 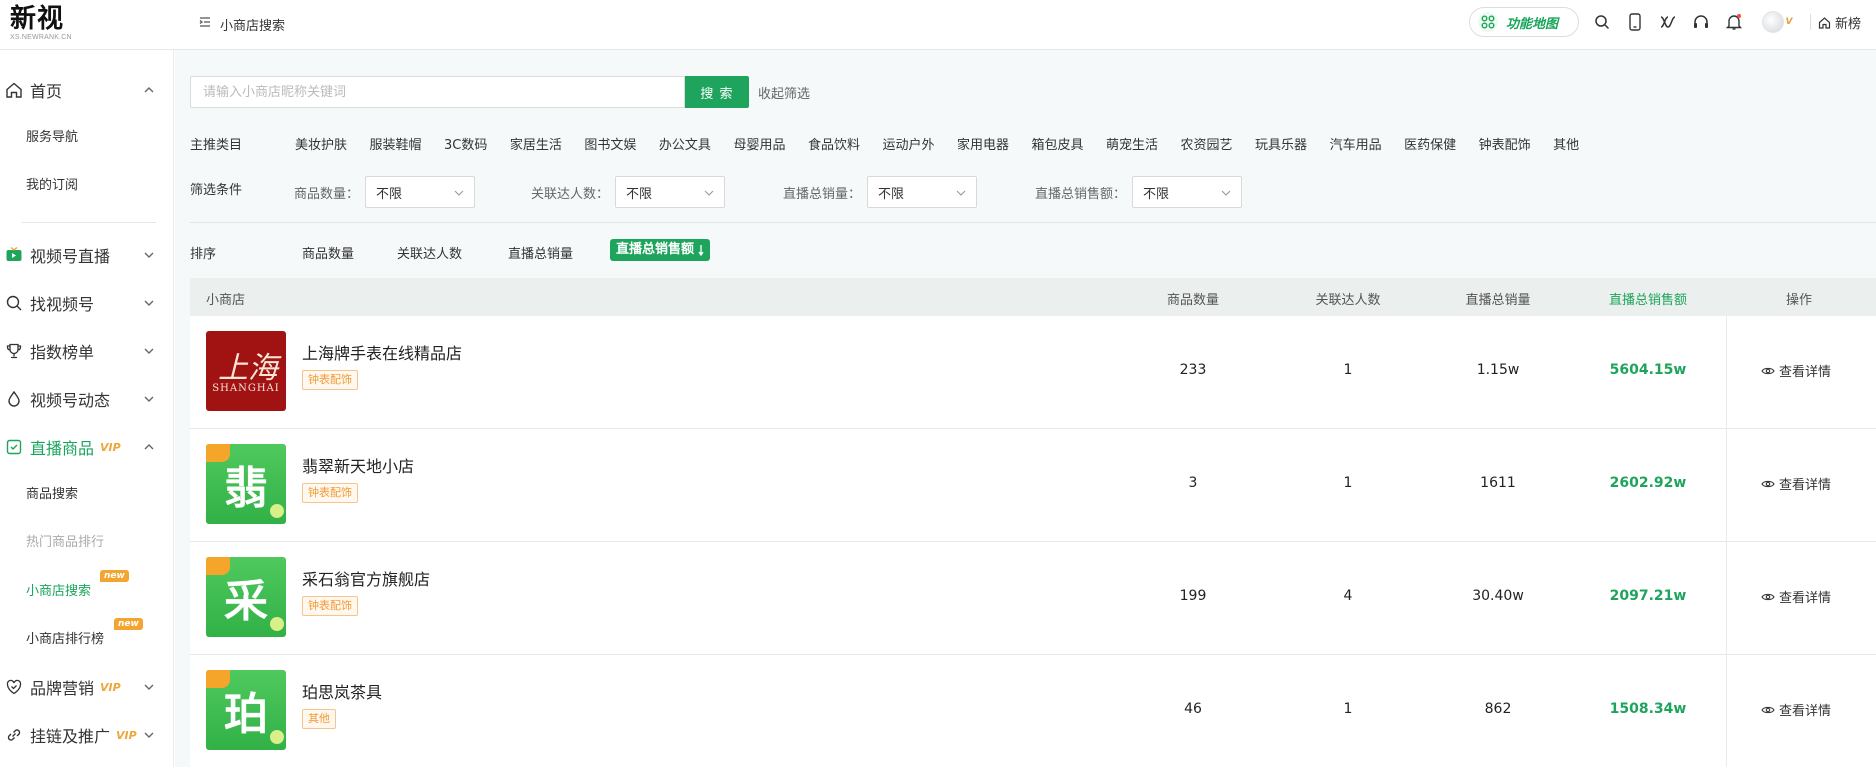 I want to click on nav-hot-products: 热门商品排行, so click(x=65, y=543).